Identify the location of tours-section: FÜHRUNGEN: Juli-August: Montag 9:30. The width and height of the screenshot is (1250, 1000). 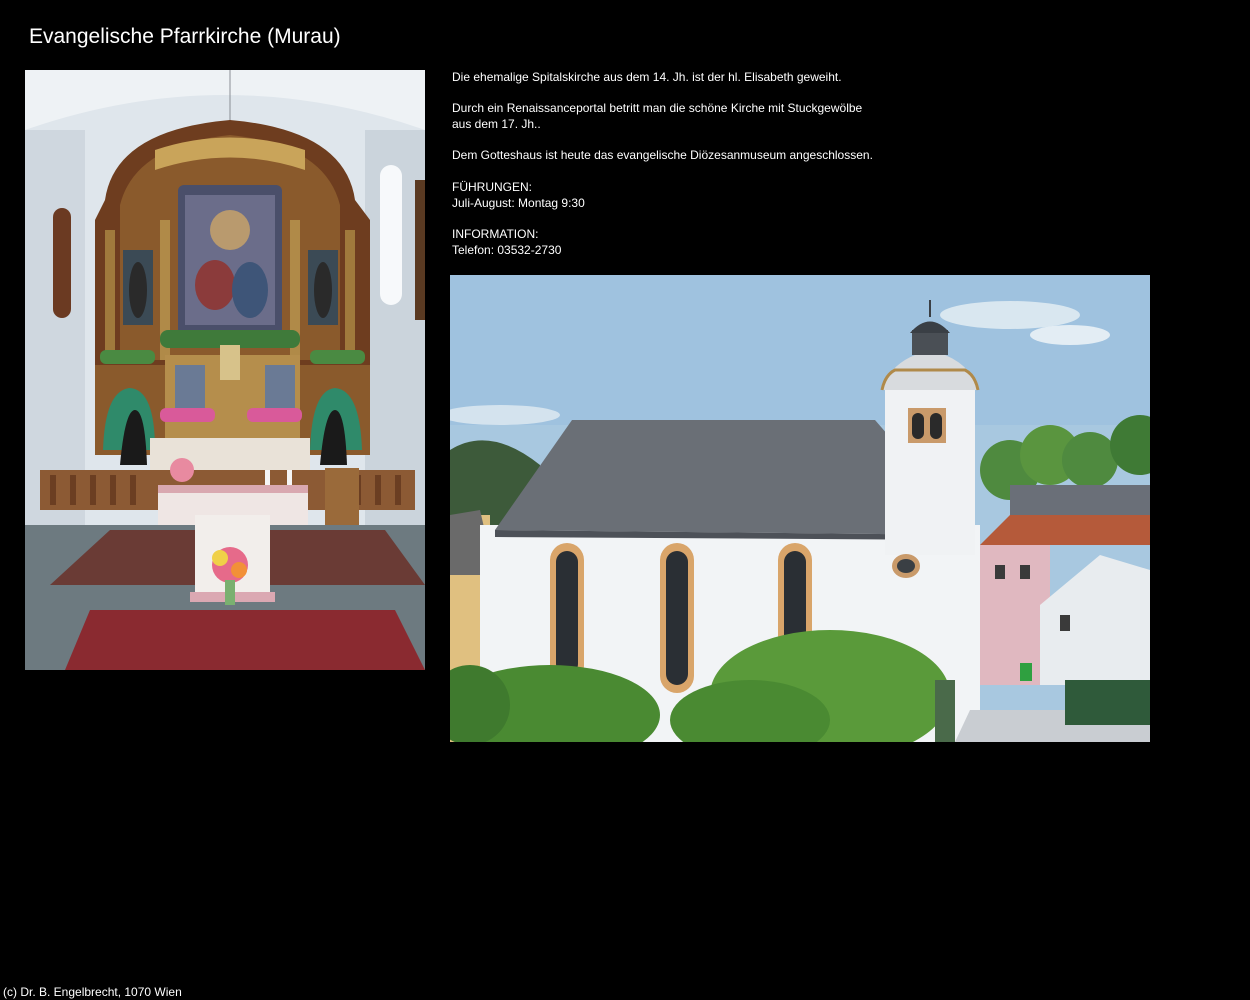
(712, 195).